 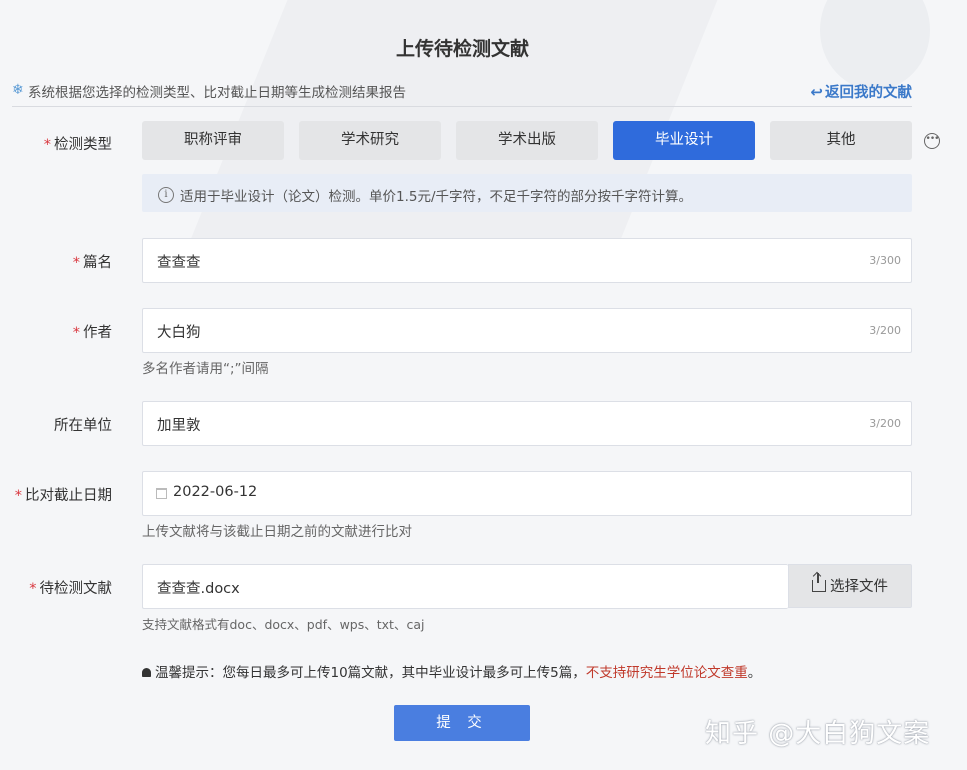 What do you see at coordinates (179, 333) in the screenshot?
I see `author-input-value: 大白狗` at bounding box center [179, 333].